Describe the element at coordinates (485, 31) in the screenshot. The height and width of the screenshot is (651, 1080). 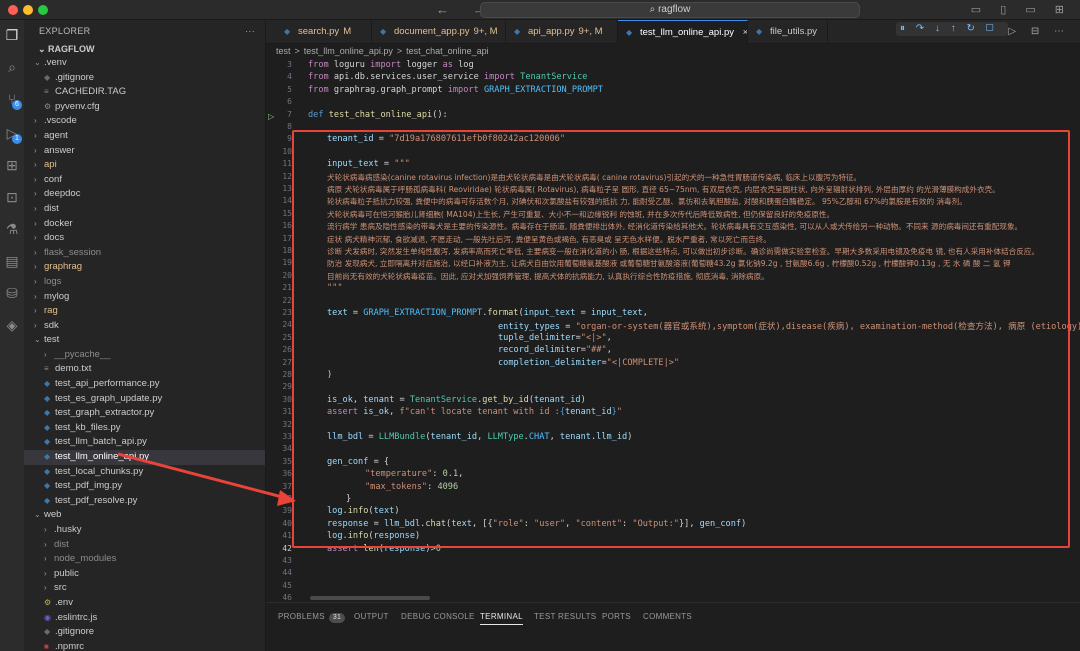
I see `tab-modified-badge: 9+, M` at that location.